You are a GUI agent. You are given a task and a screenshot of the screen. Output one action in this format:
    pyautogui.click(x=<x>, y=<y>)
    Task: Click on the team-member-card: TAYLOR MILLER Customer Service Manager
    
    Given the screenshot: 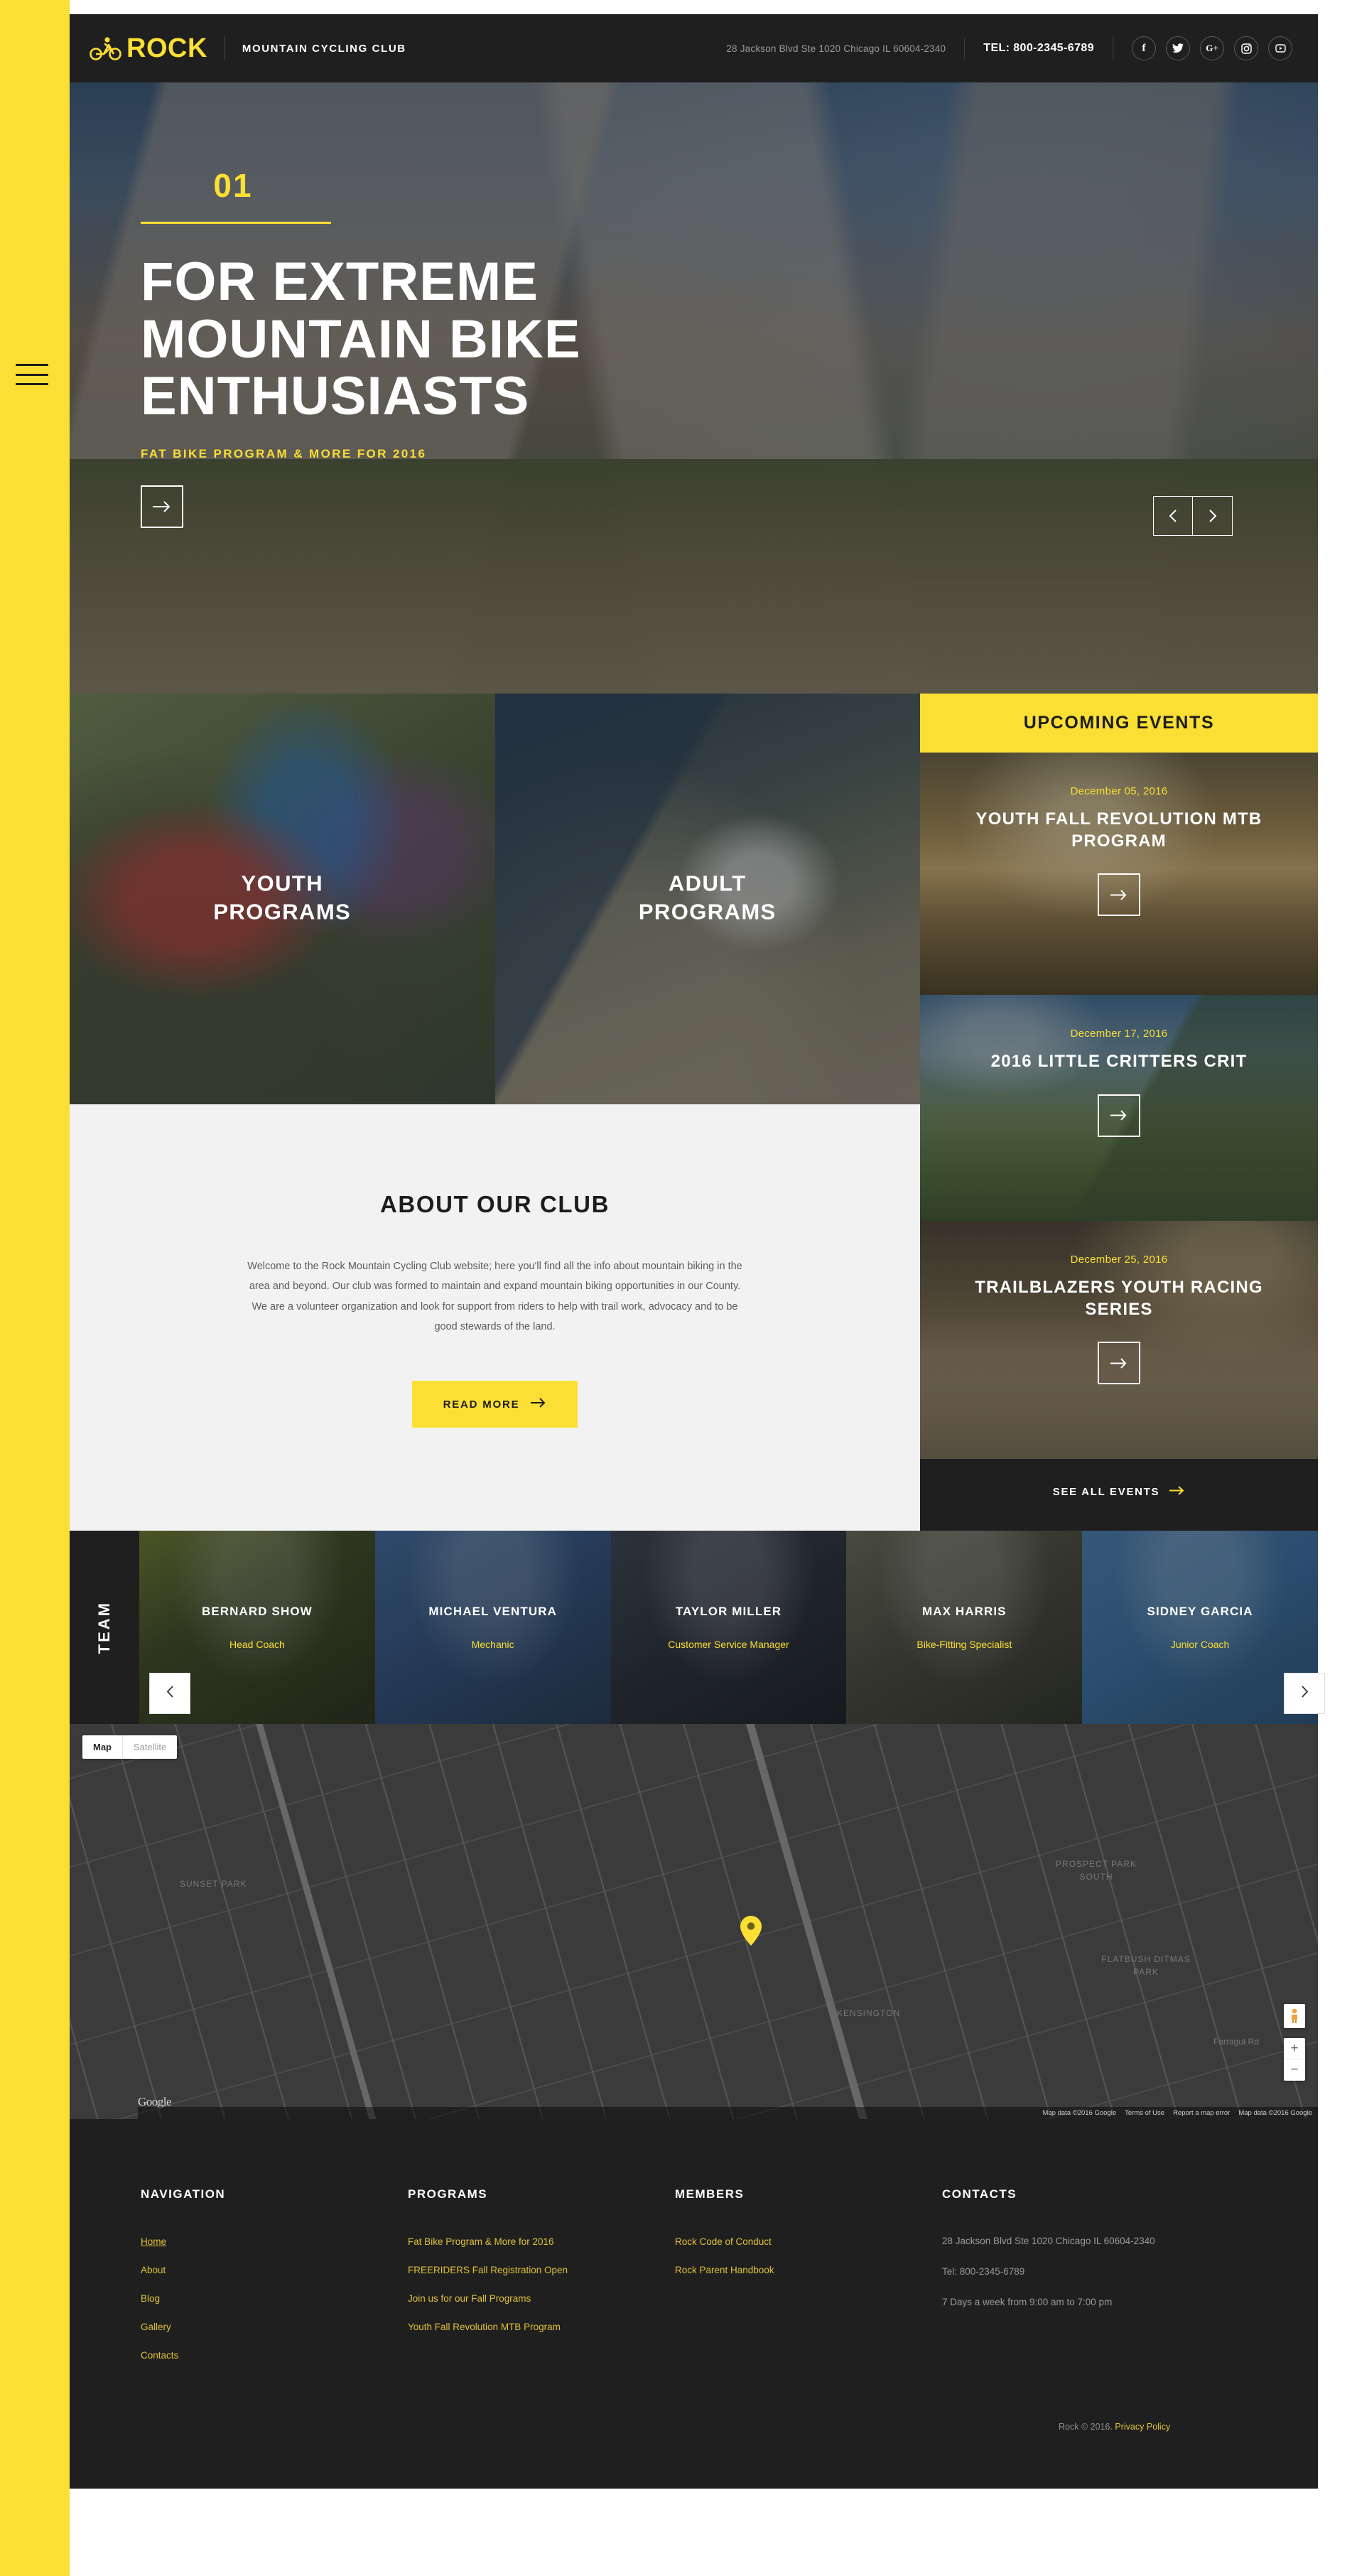 What is the action you would take?
    pyautogui.click(x=728, y=1627)
    